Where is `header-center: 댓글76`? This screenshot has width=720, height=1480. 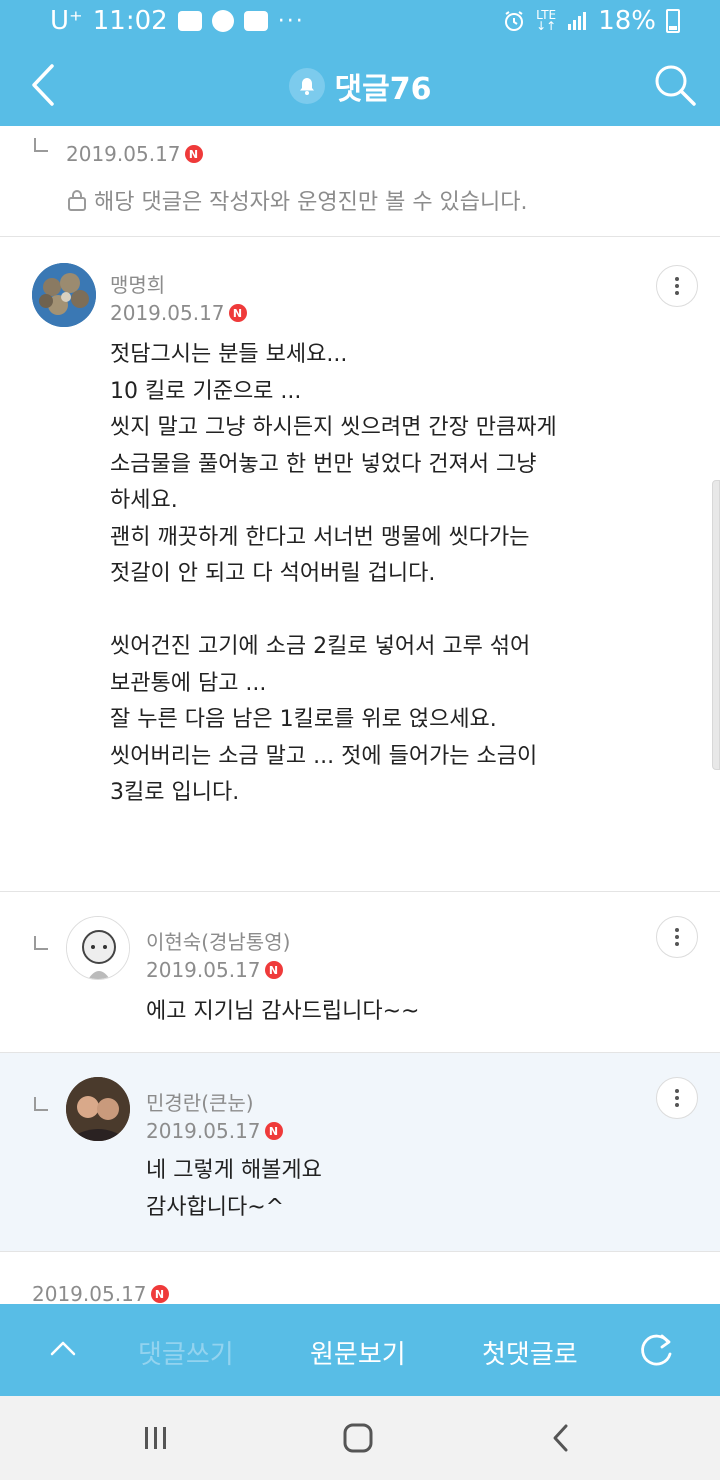 header-center: 댓글76 is located at coordinates (360, 86).